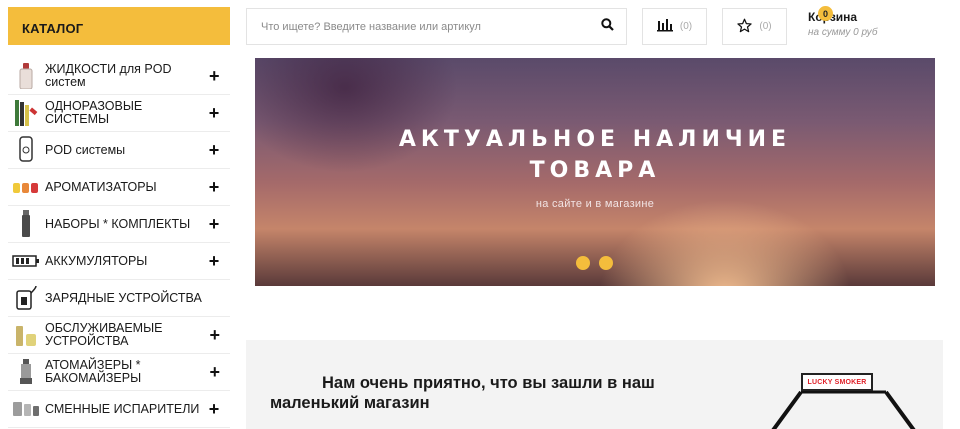 The width and height of the screenshot is (960, 429). I want to click on catalog-item-serviceable-devices: ОБСЛУЖИВАЕМЫЕ УСТРОЙСТВА +, so click(119, 335).